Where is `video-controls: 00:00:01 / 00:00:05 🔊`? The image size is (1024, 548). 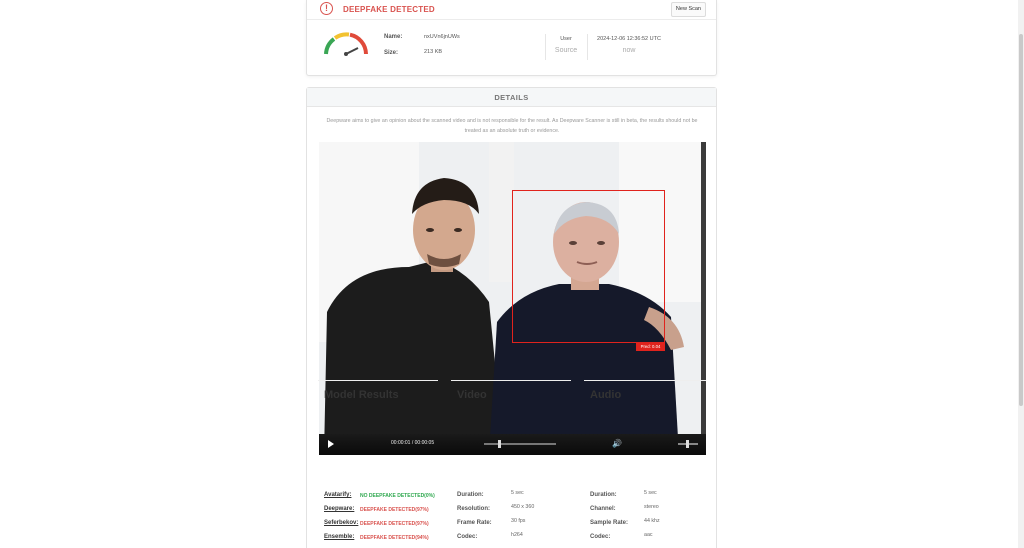 video-controls: 00:00:01 / 00:00:05 🔊 is located at coordinates (512, 444).